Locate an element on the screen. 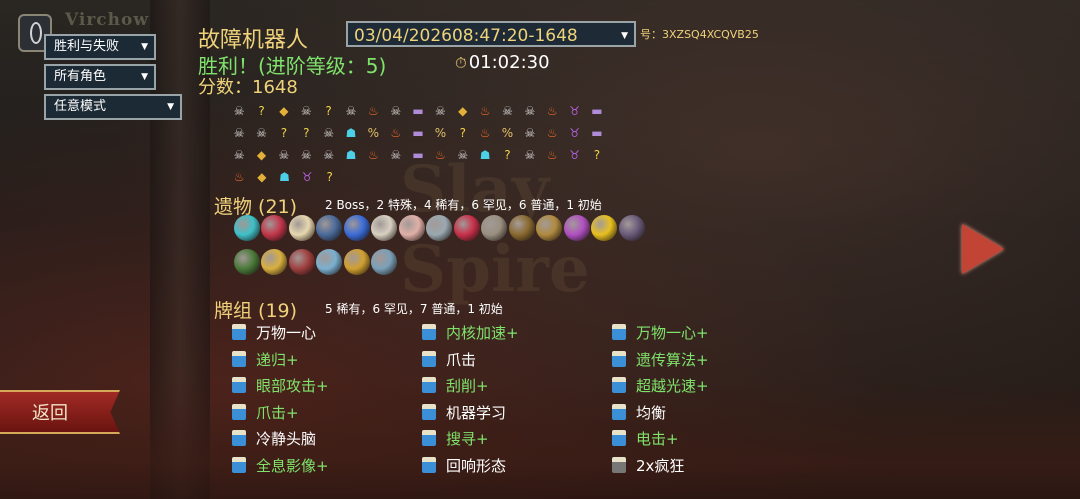 This screenshot has width=1080, height=499. next-arrow-icon is located at coordinates (983, 249).